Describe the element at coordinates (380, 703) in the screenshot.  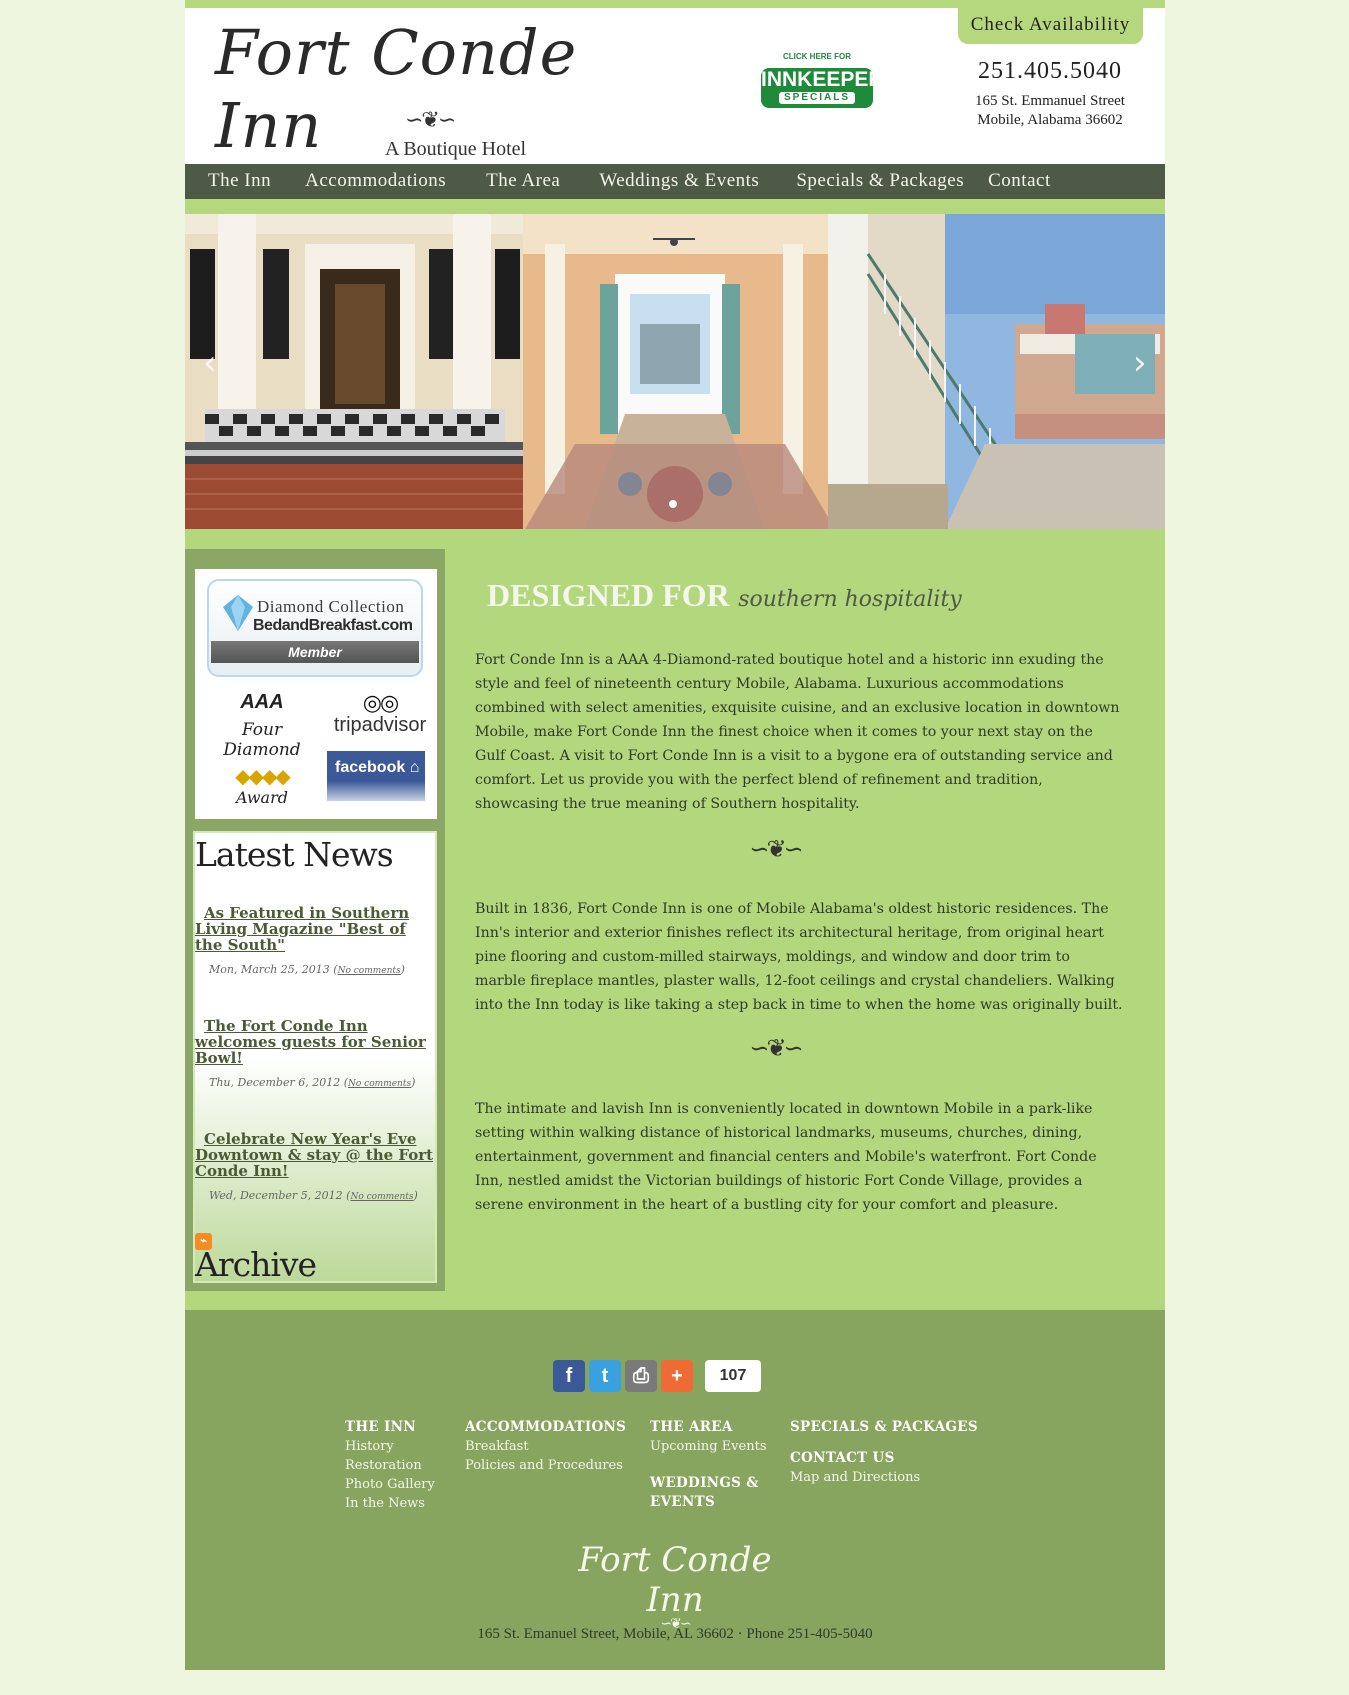
I see `tripadvisor-owl-icon: ◎◎` at that location.